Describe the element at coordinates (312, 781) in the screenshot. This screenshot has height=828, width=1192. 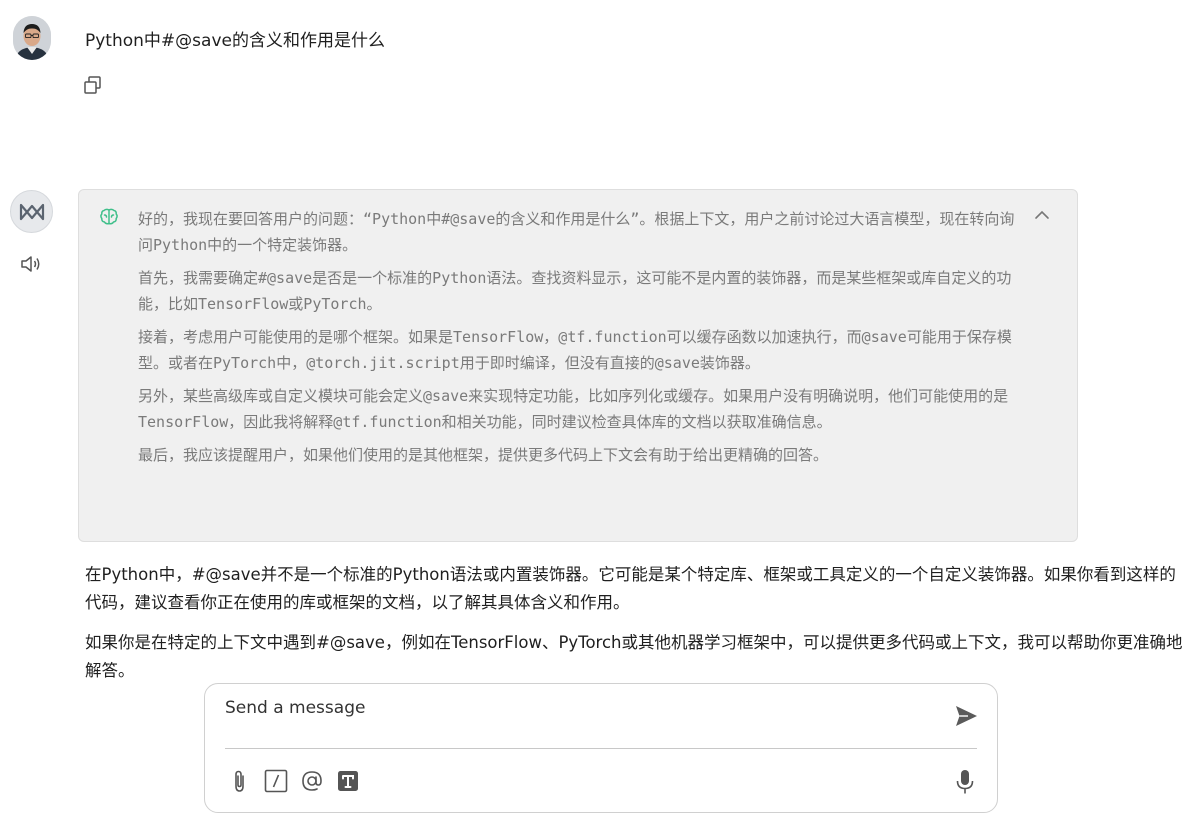
I see `at-mention-icon` at that location.